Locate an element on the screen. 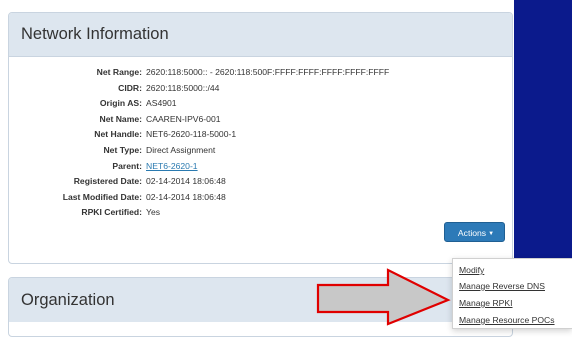 The image size is (572, 337). annotation-arrow-icon is located at coordinates (383, 297).